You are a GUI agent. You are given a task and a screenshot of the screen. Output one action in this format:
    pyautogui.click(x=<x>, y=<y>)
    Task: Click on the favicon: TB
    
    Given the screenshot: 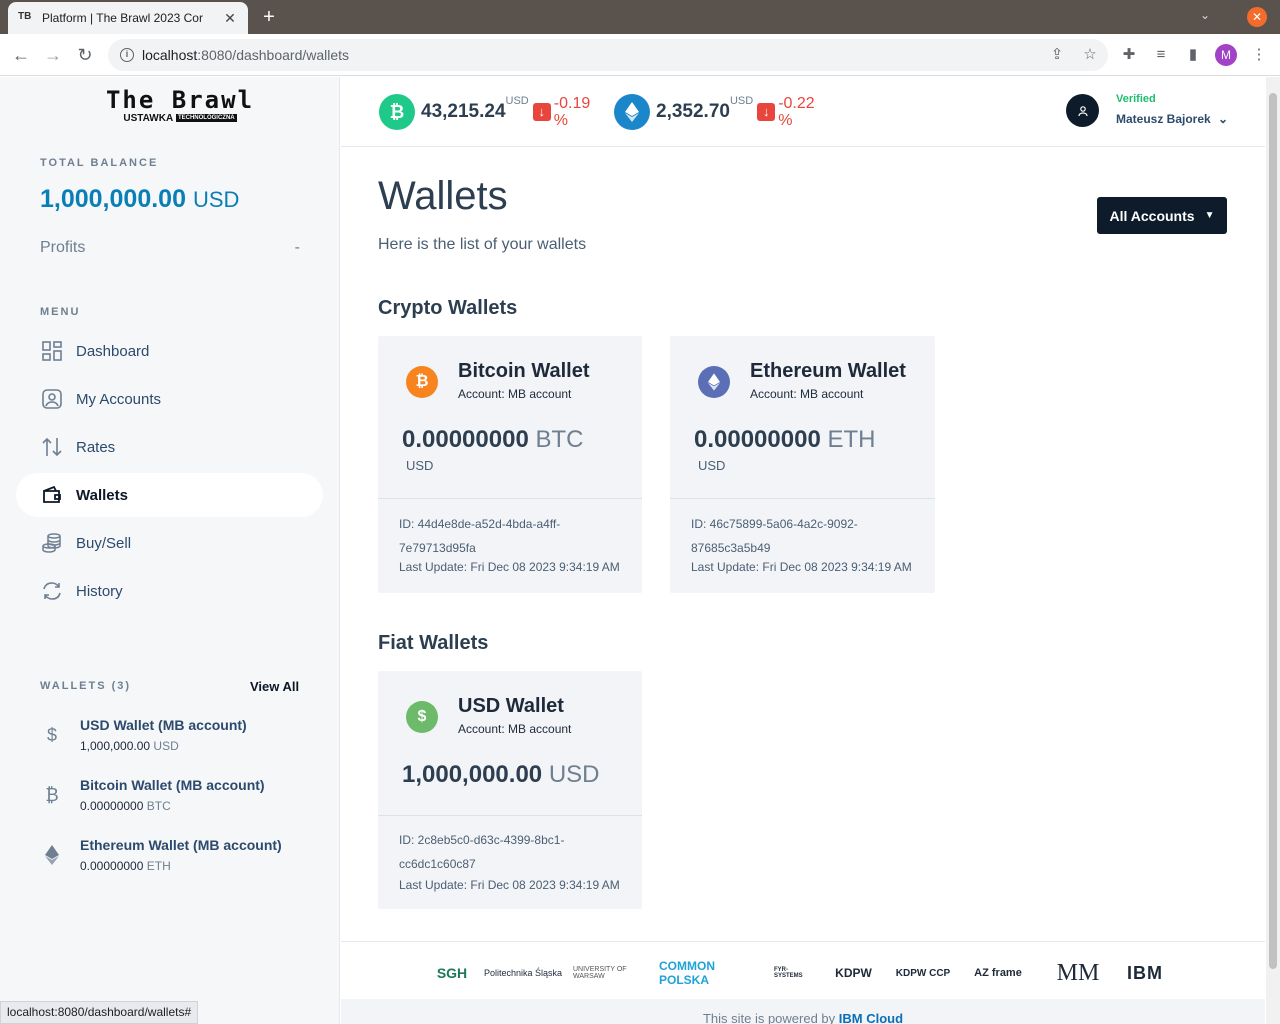 What is the action you would take?
    pyautogui.click(x=25, y=16)
    